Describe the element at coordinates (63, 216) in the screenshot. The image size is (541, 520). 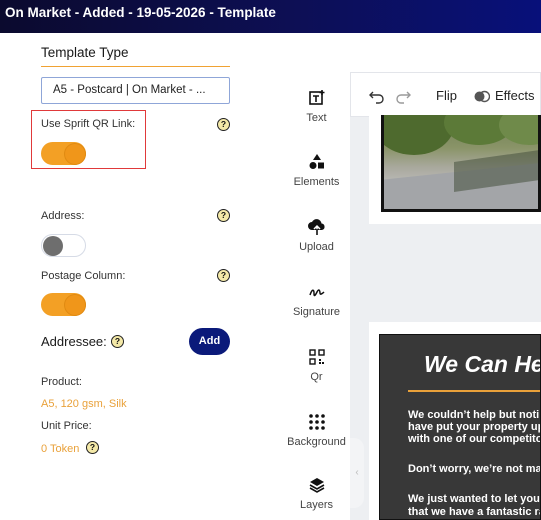
I see `address-label: Address:` at that location.